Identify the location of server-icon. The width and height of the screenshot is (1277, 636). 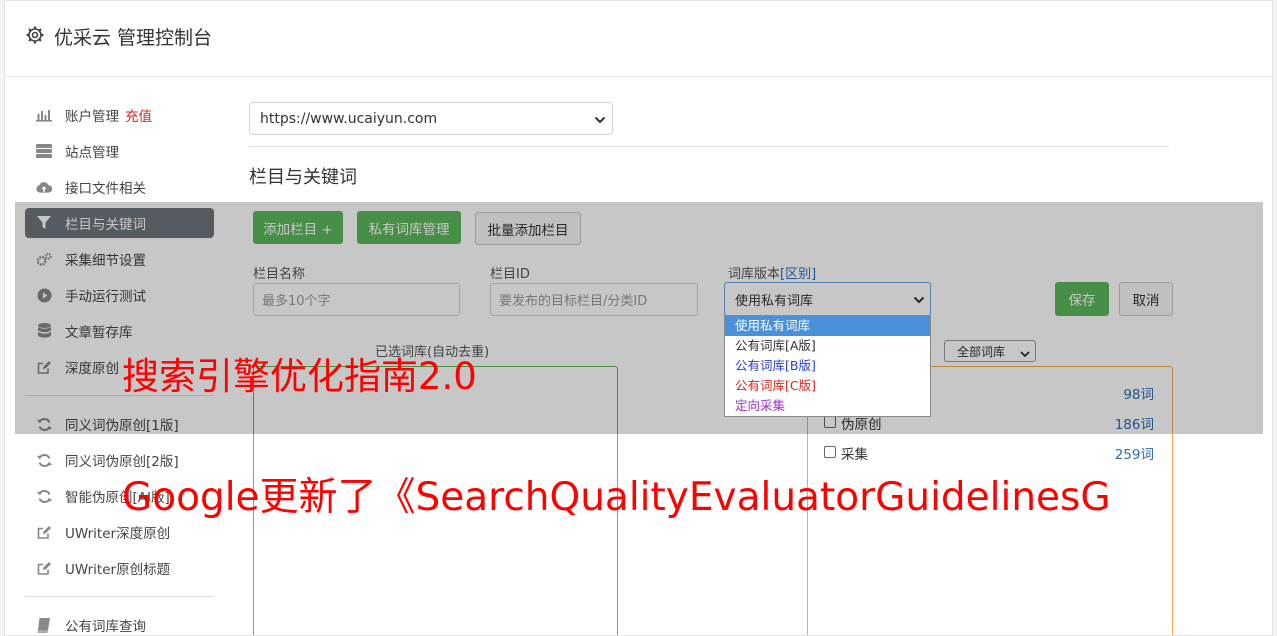
(44, 151).